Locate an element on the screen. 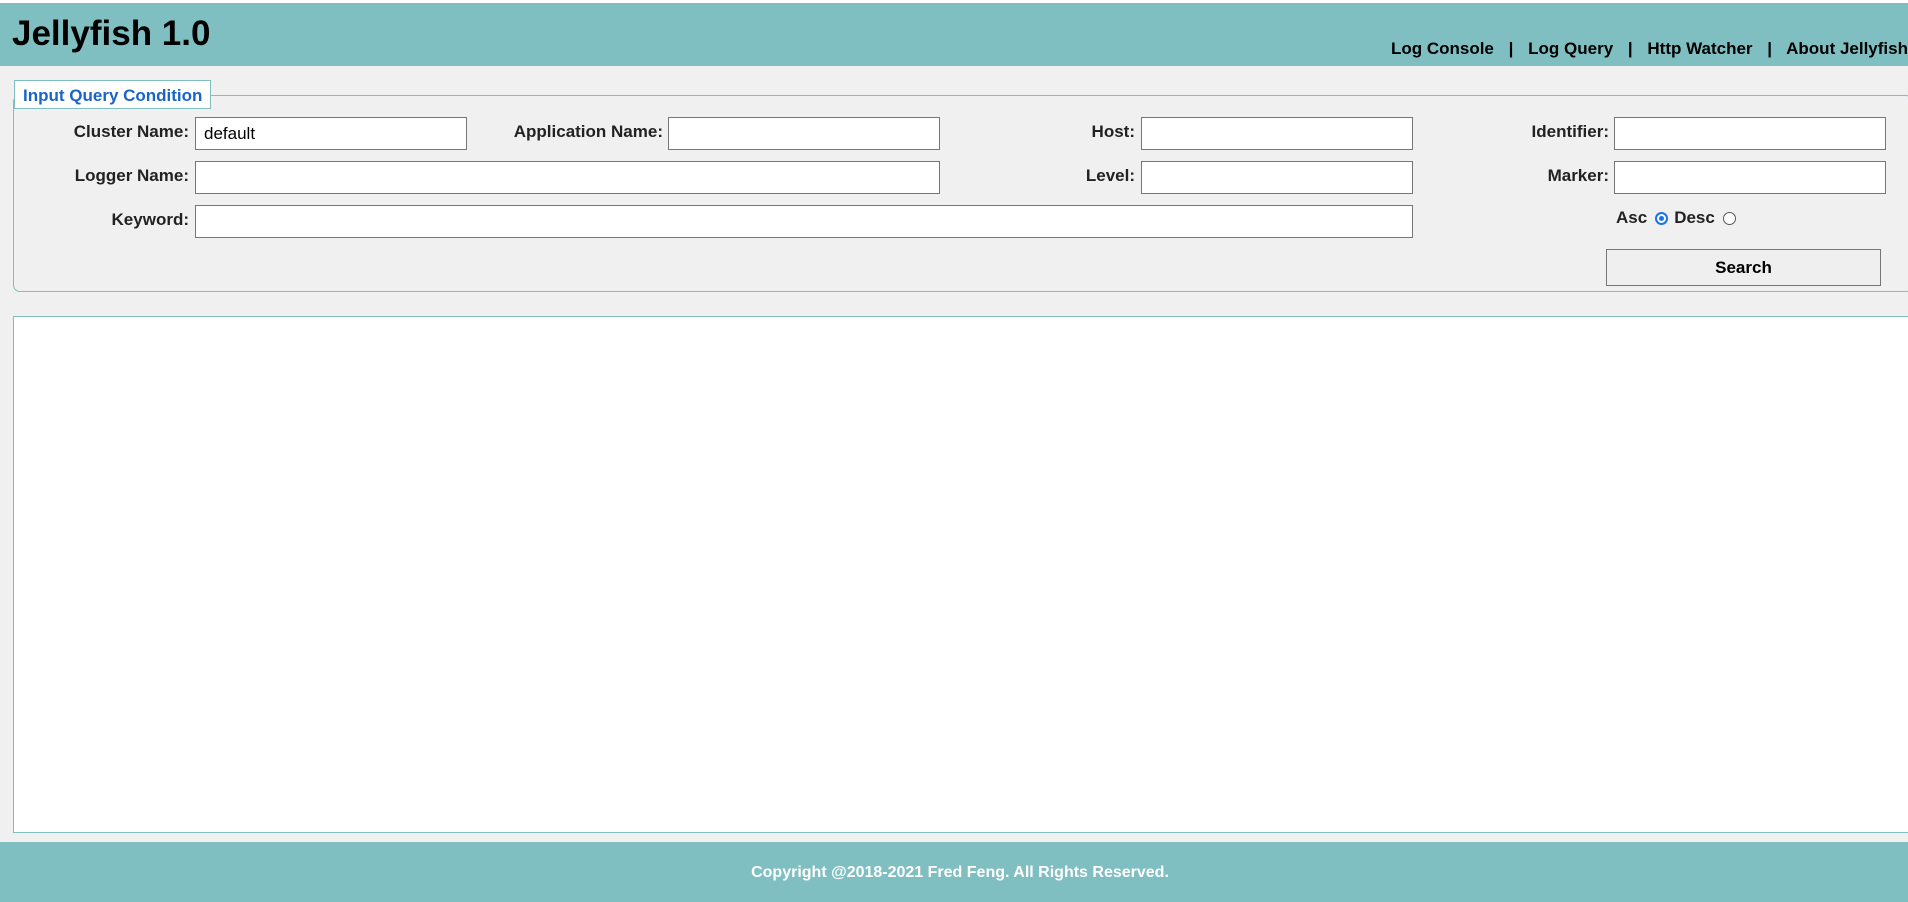 This screenshot has width=1908, height=902. marker-input is located at coordinates (1750, 177).